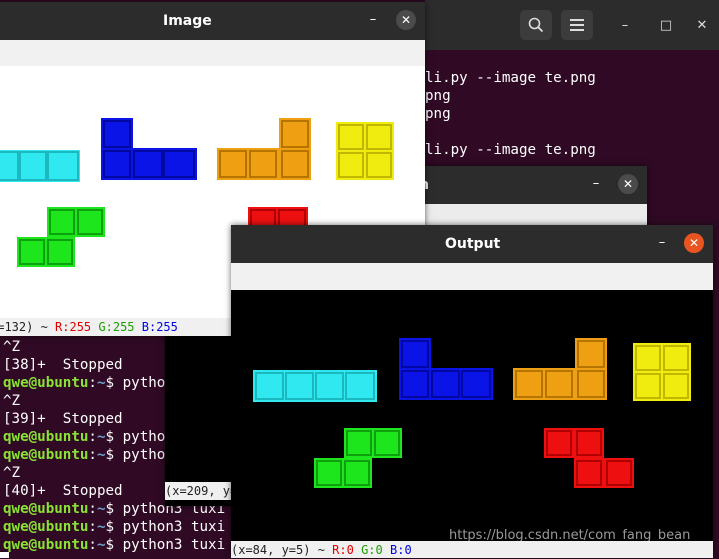 This screenshot has width=719, height=559. I want to click on output-window-titlebar: Output – ✕, so click(472, 244).